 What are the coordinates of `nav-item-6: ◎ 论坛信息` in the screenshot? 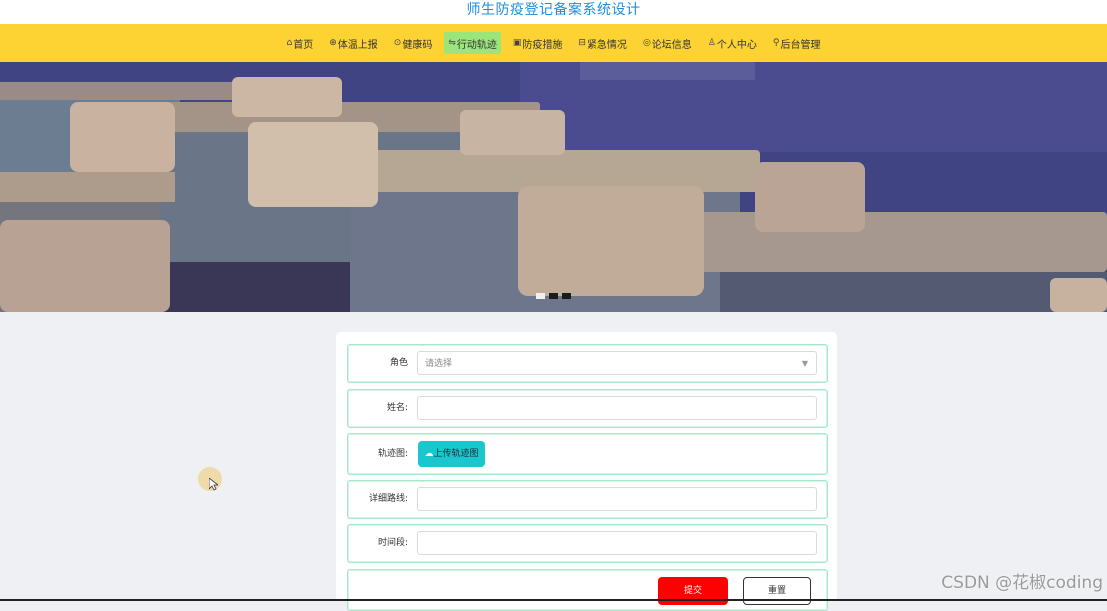 It's located at (667, 43).